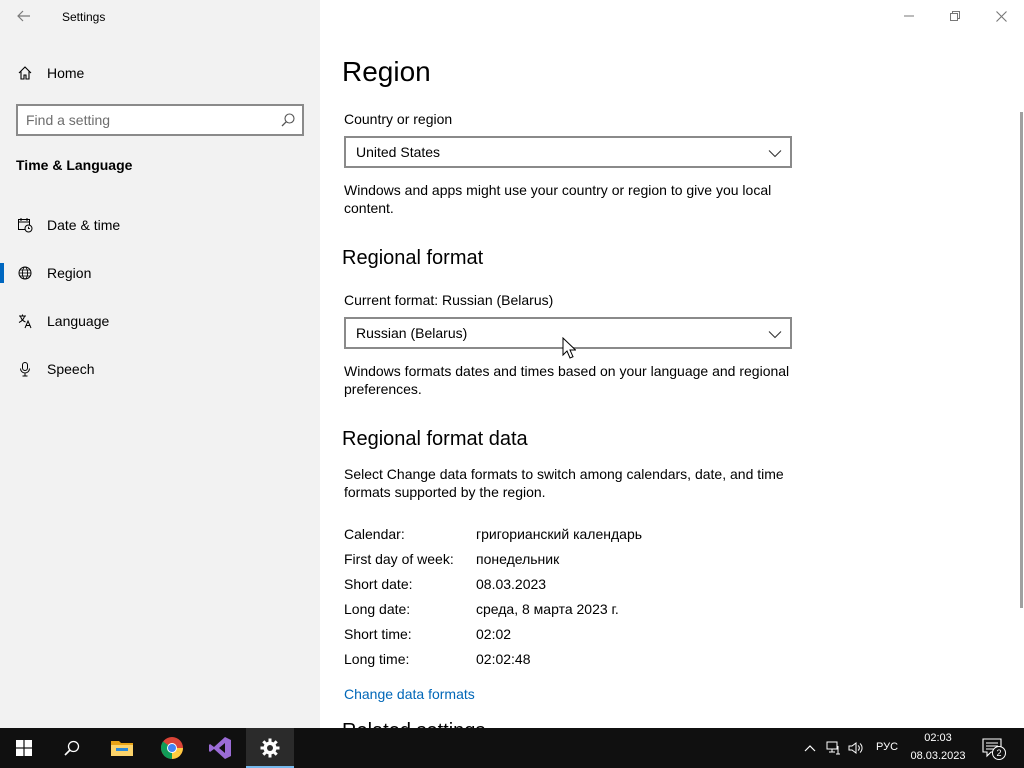  What do you see at coordinates (503, 659) in the screenshot?
I see `long-time-value: 02:02:48` at bounding box center [503, 659].